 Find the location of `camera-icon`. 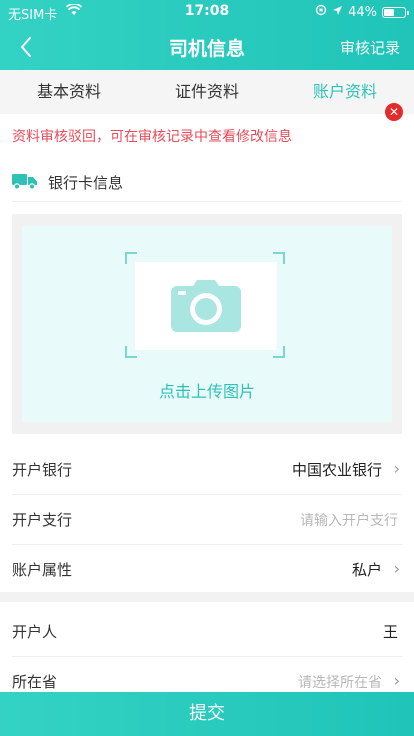

camera-icon is located at coordinates (206, 306).